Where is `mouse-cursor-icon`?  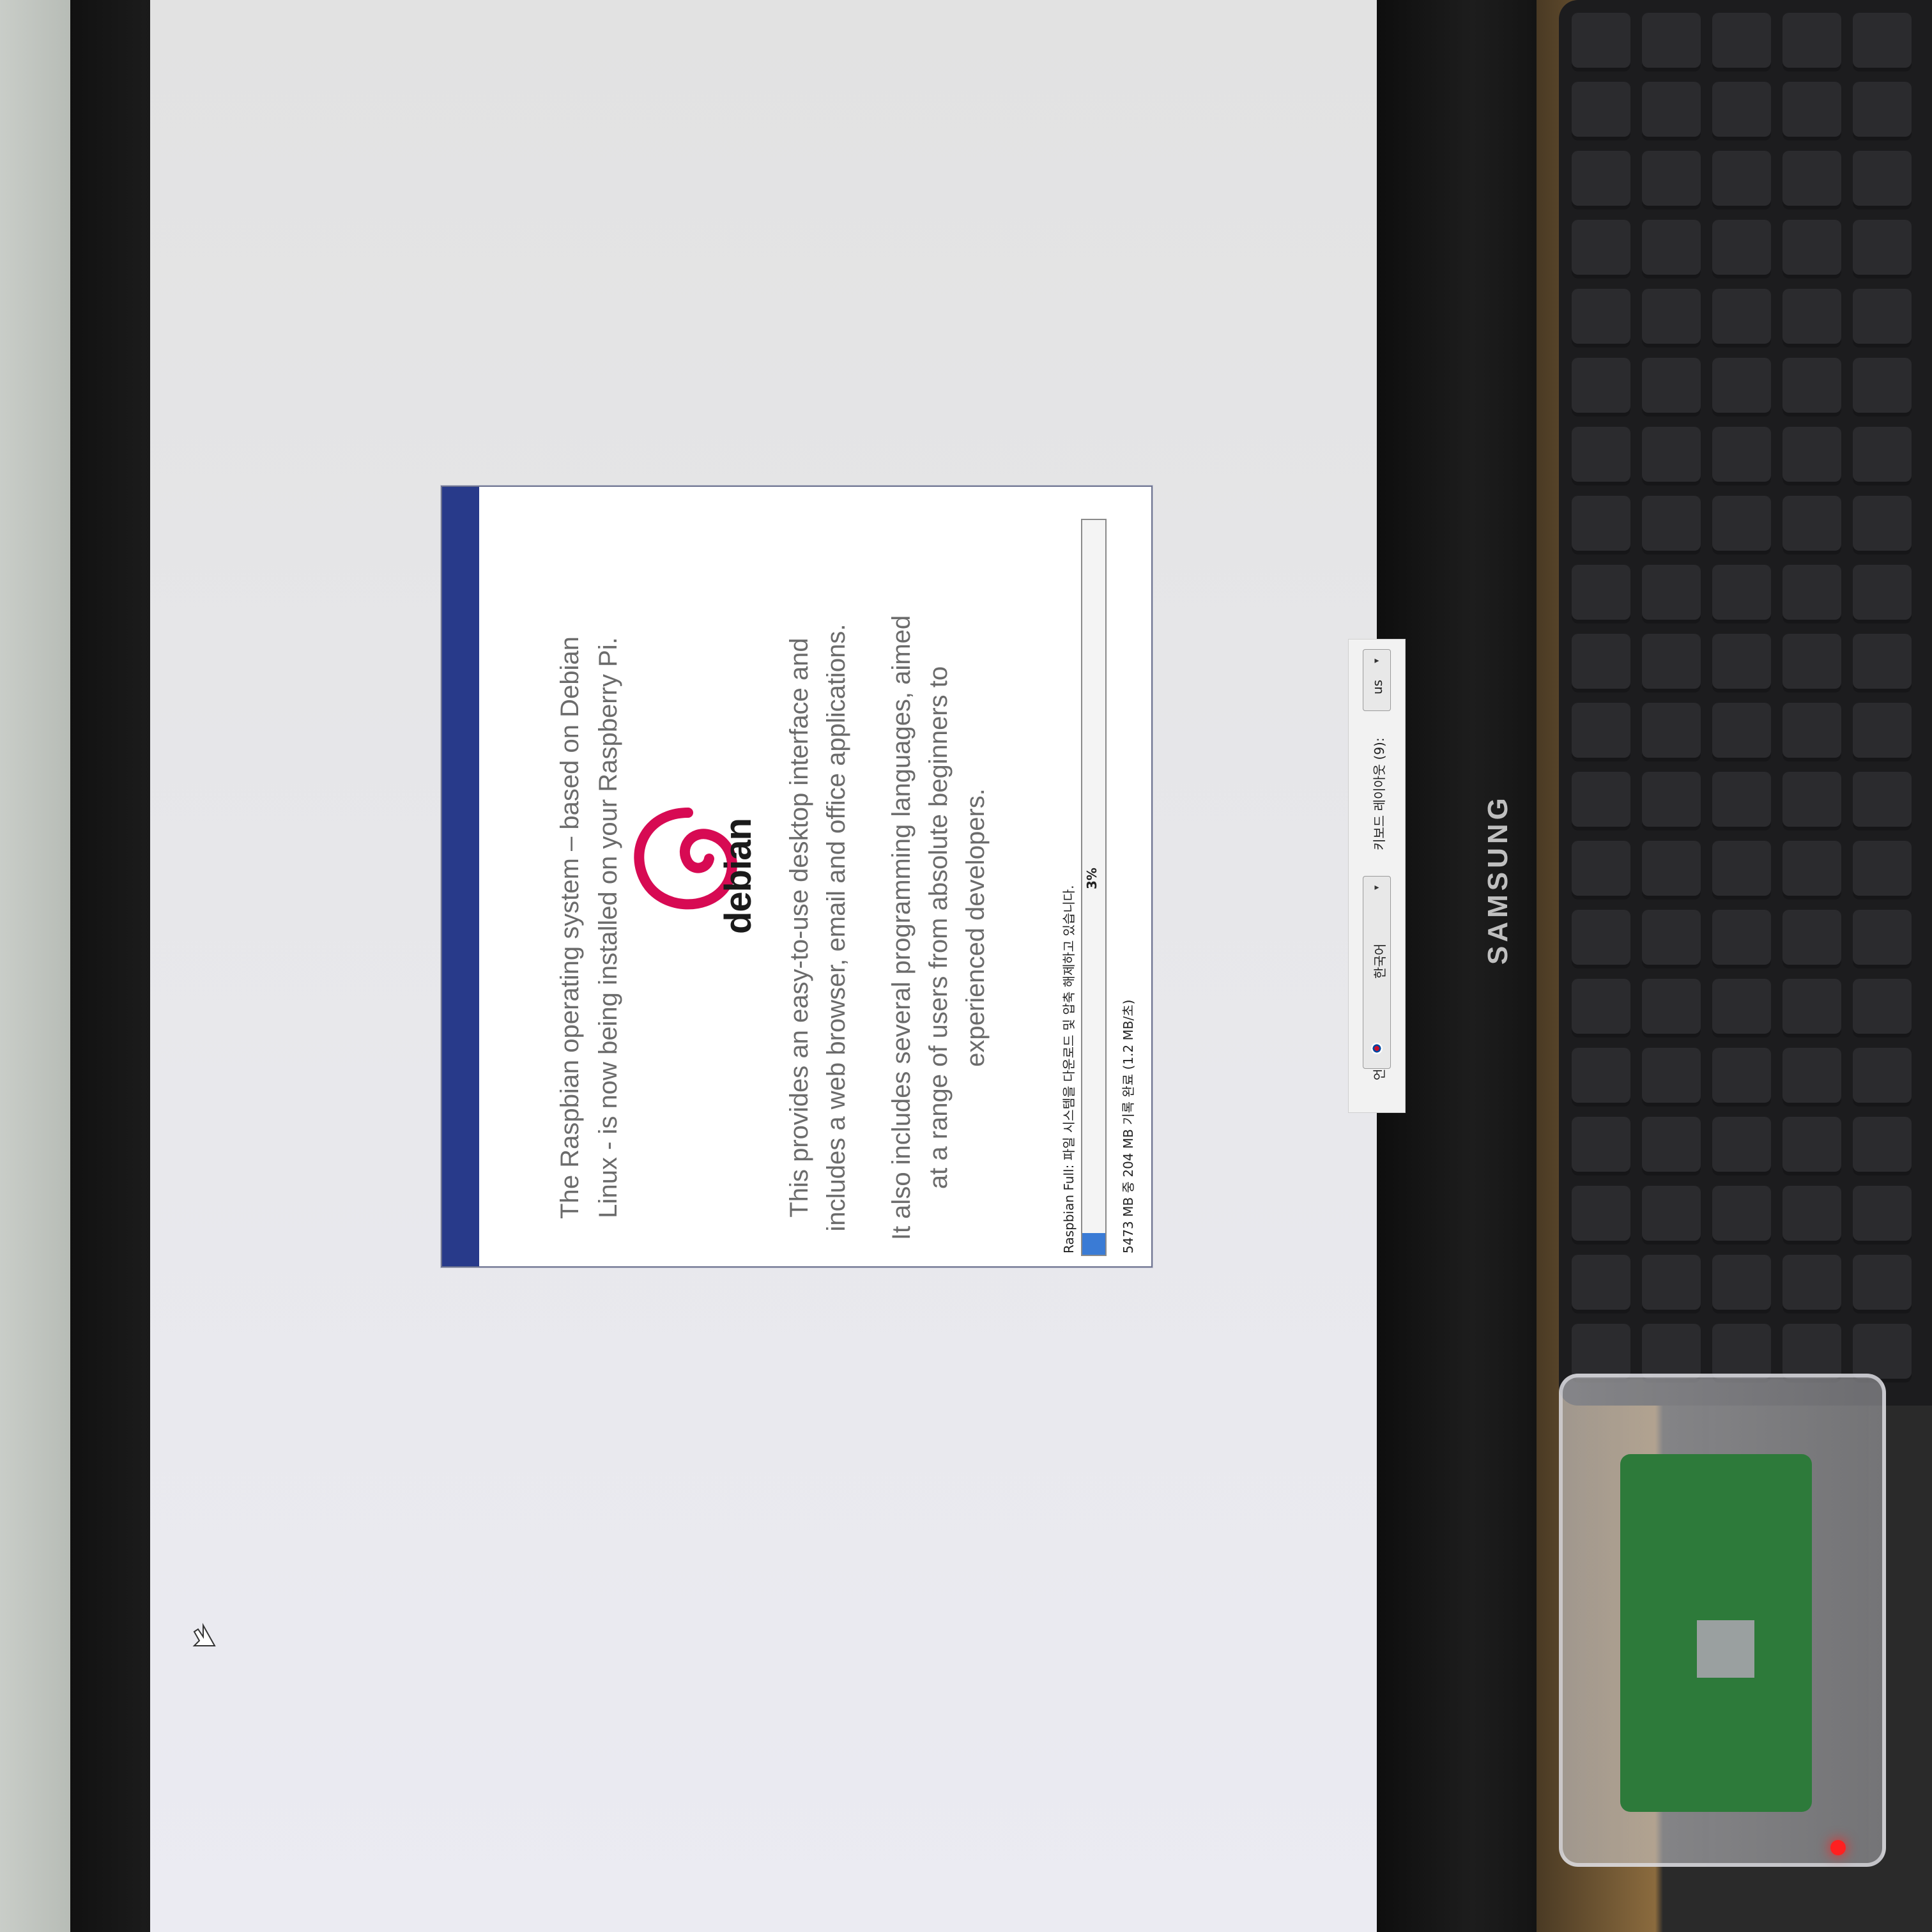 mouse-cursor-icon is located at coordinates (204, 1634).